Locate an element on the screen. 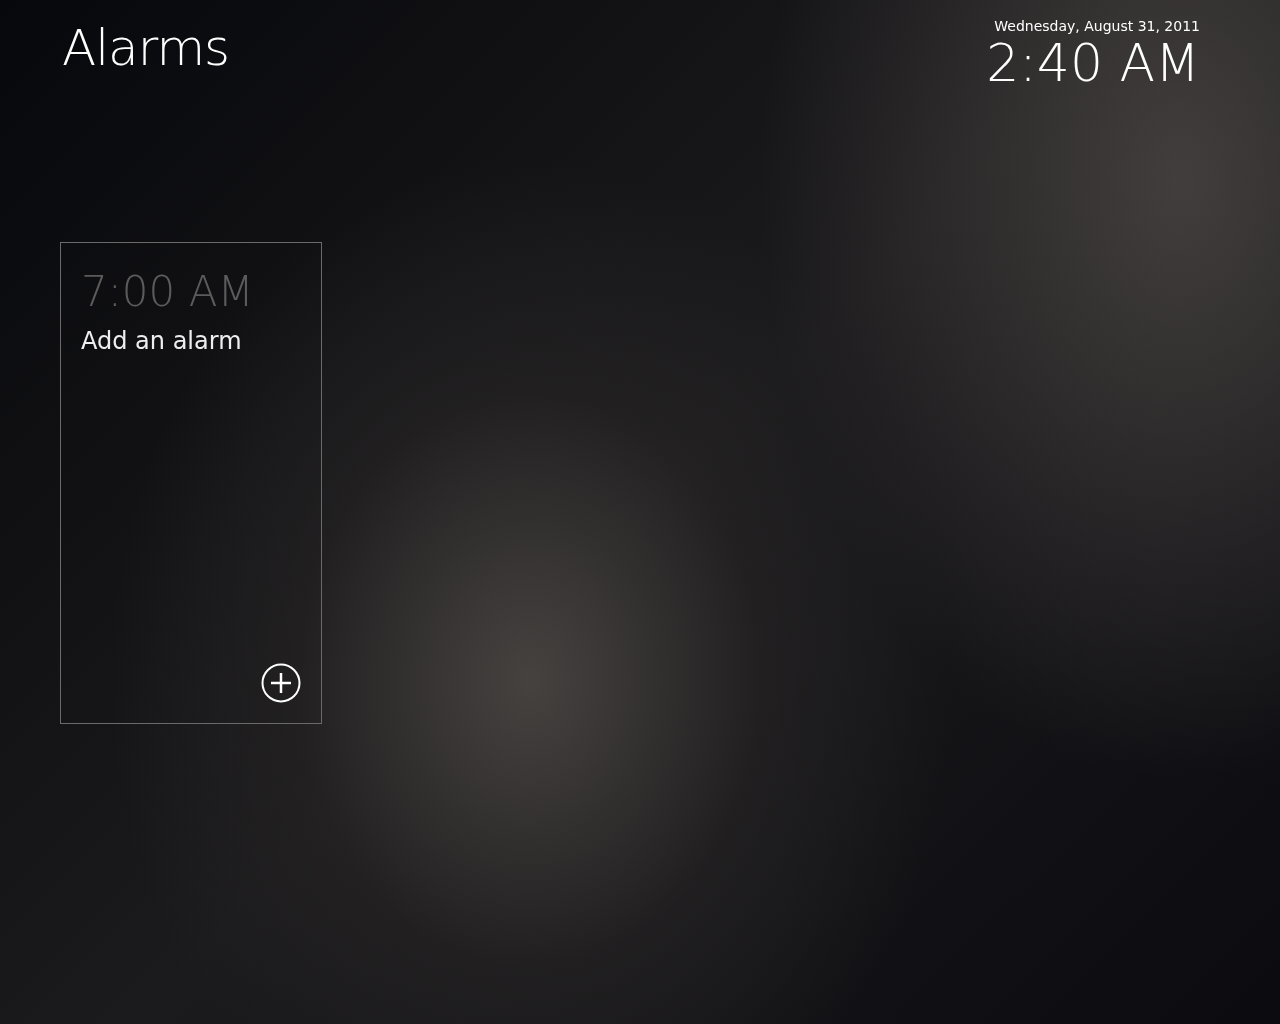  tile-label: Add an alarm is located at coordinates (162, 342).